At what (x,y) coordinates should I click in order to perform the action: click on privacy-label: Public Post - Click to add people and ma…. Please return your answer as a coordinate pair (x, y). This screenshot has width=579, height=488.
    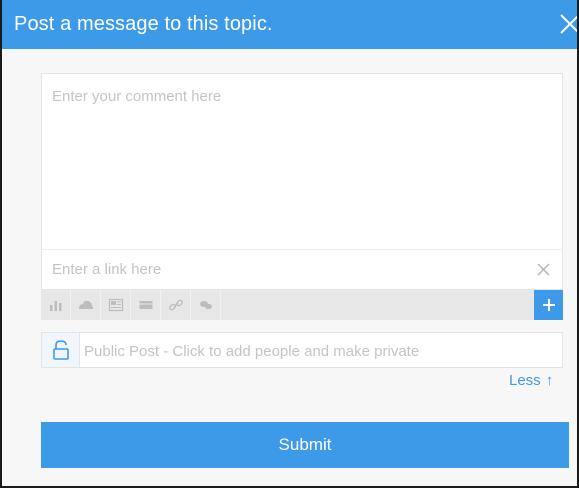
    Looking at the image, I should click on (252, 351).